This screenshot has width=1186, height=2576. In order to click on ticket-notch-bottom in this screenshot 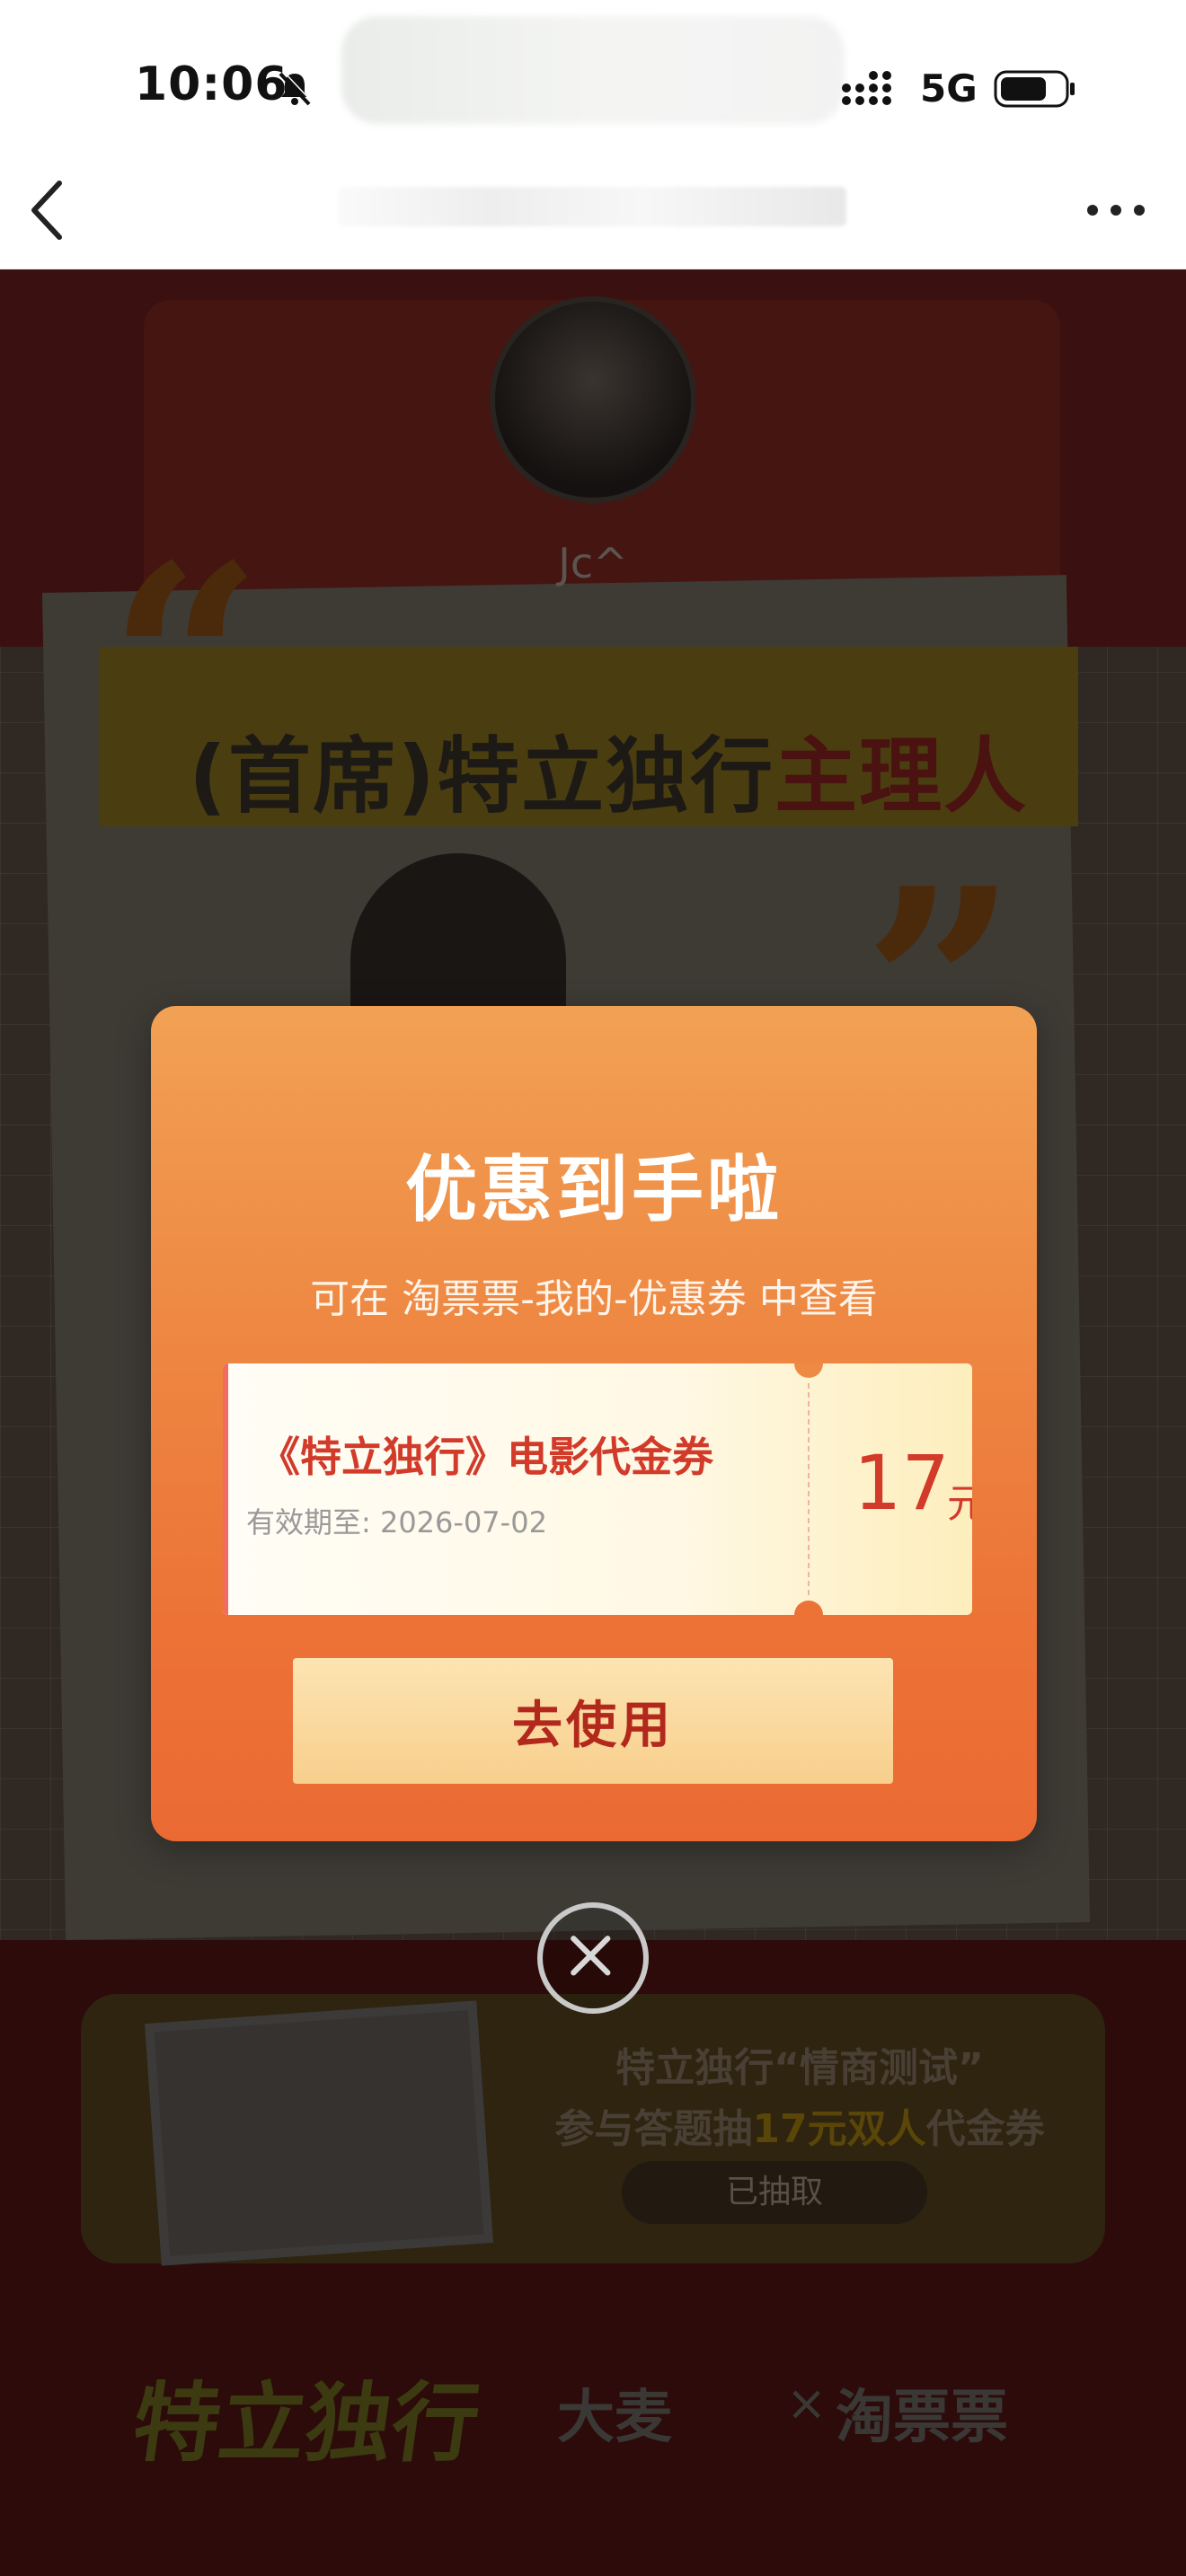, I will do `click(808, 1608)`.